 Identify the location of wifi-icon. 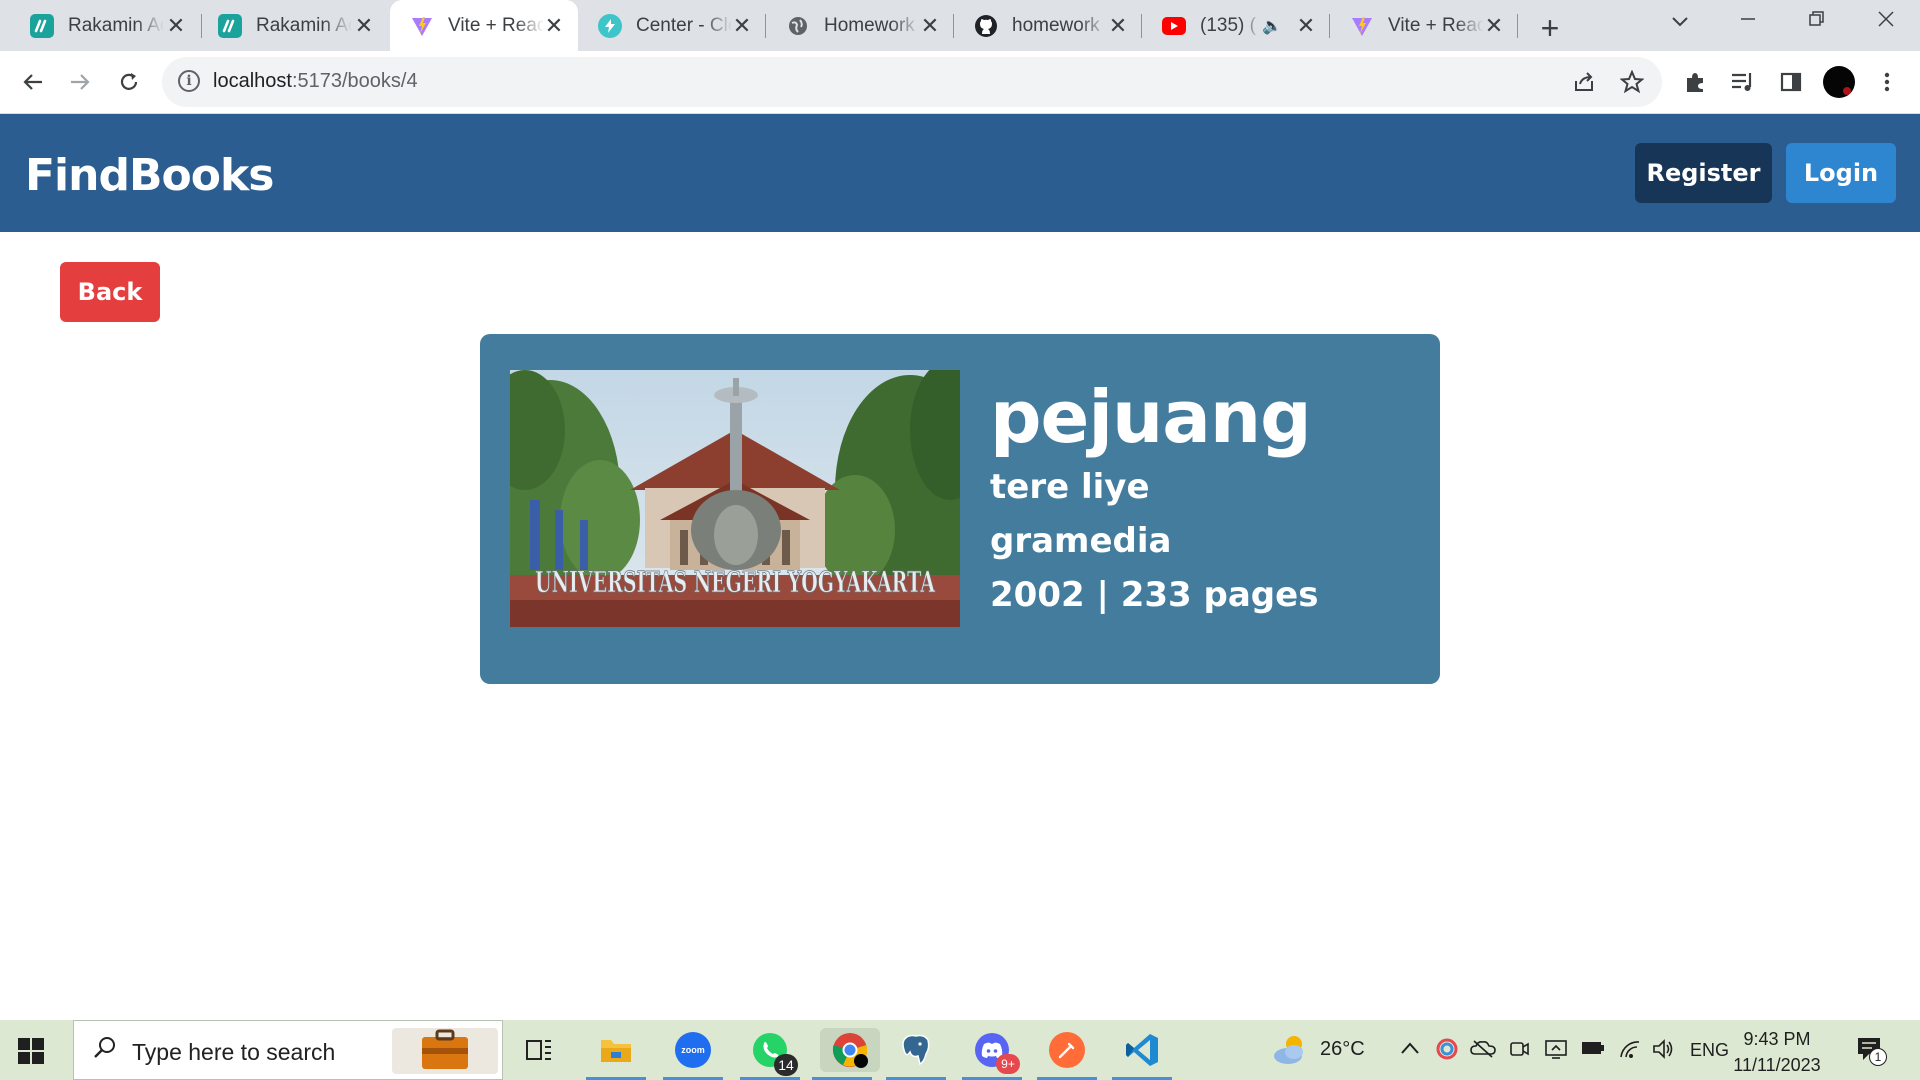
(1630, 1052).